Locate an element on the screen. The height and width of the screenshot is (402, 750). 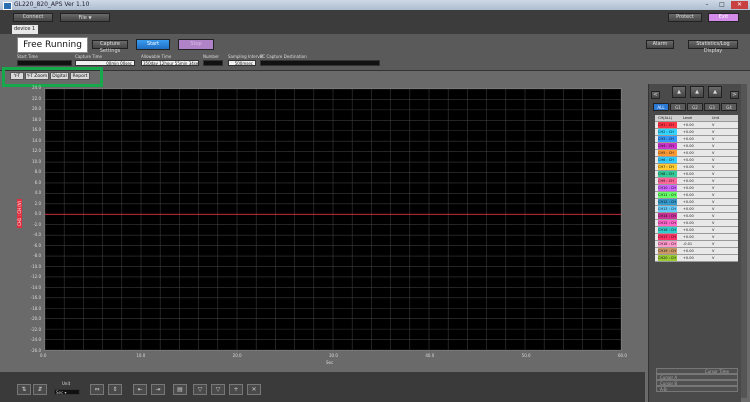
unit-value: Sec is located at coordinates (60, 392).